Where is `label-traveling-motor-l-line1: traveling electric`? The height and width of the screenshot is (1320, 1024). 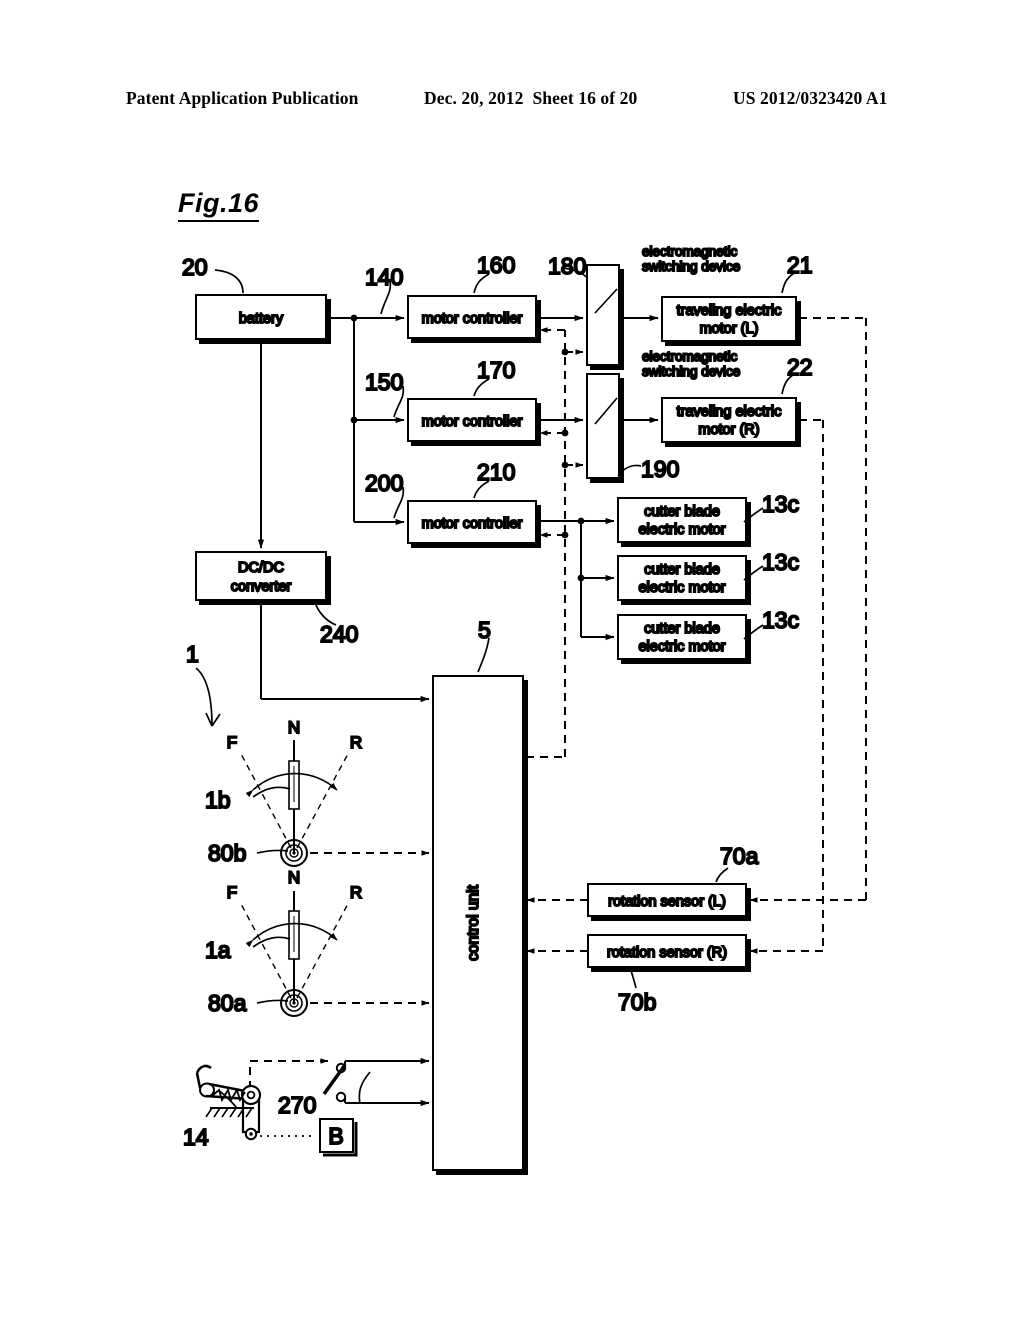
label-traveling-motor-l-line1: traveling electric is located at coordinates (729, 311).